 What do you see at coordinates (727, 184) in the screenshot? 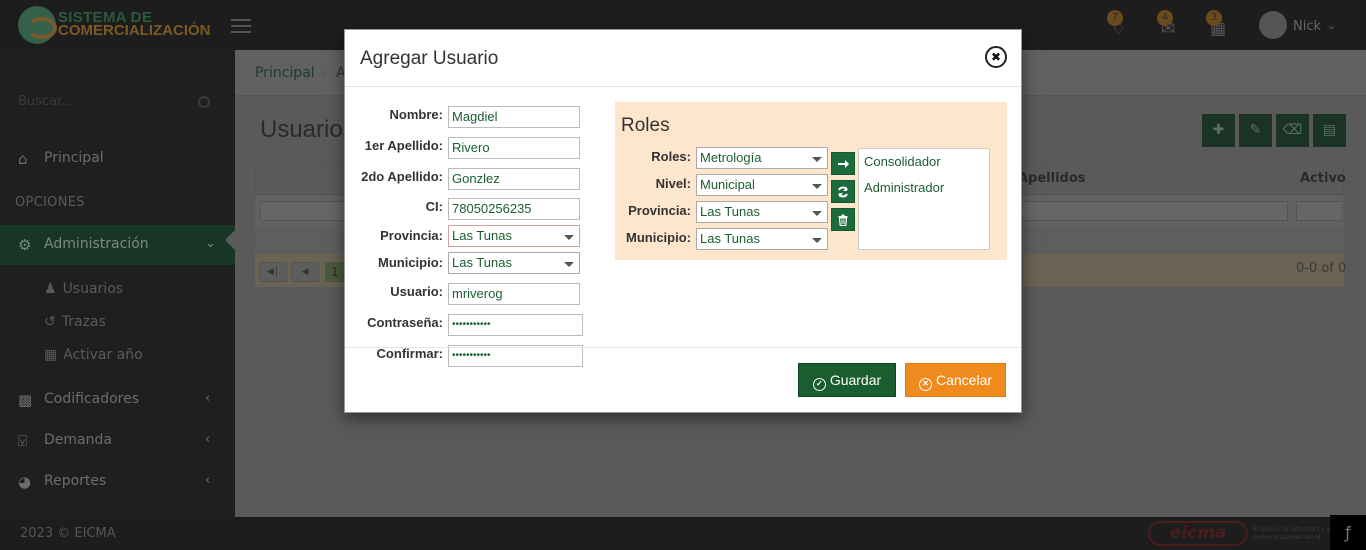
I see `nivel-select-value: Municipal` at bounding box center [727, 184].